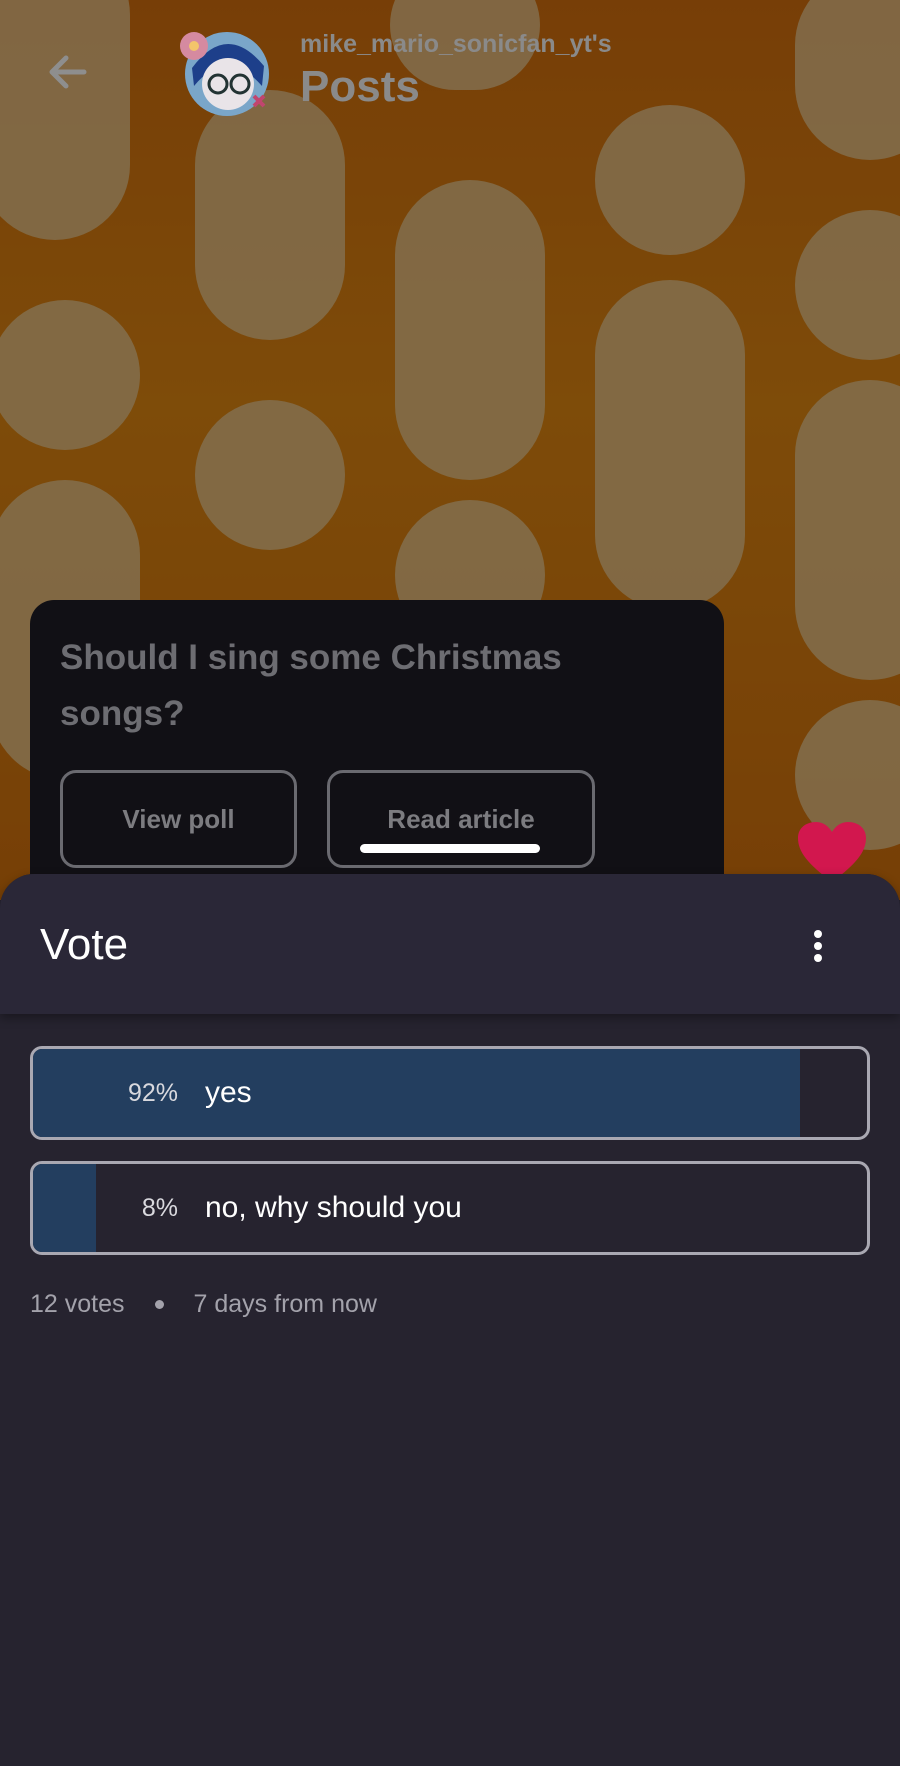  I want to click on sheet-title: Vote, so click(84, 944).